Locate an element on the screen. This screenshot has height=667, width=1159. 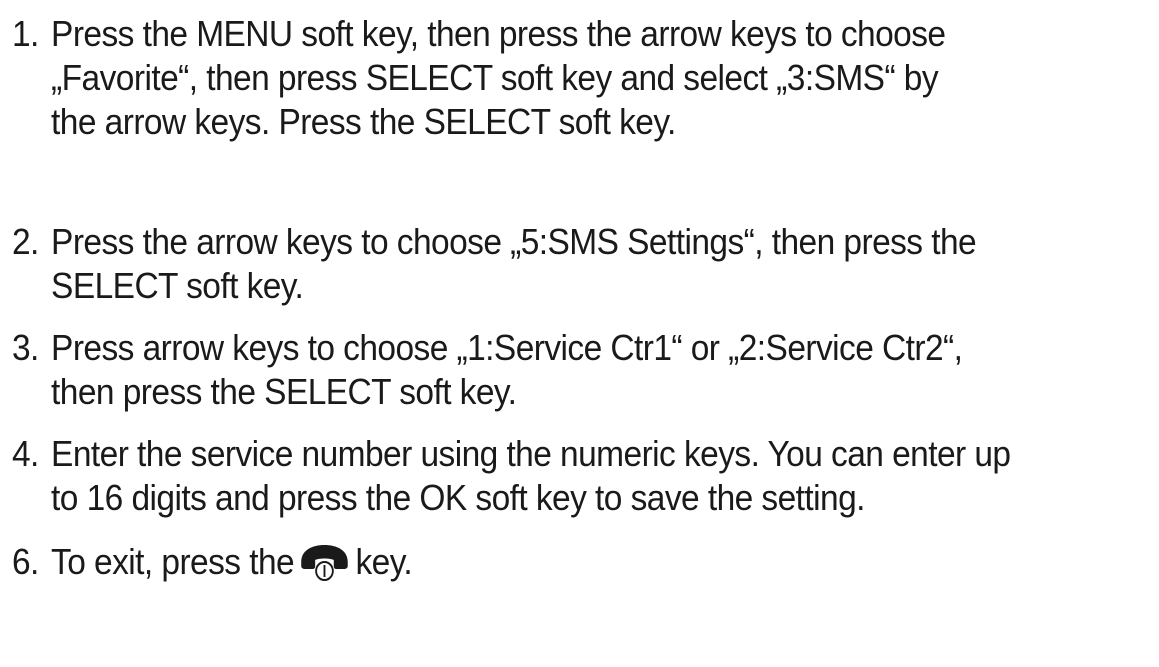
step-6: 6. To exit, press the key. is located at coordinates (542, 562).